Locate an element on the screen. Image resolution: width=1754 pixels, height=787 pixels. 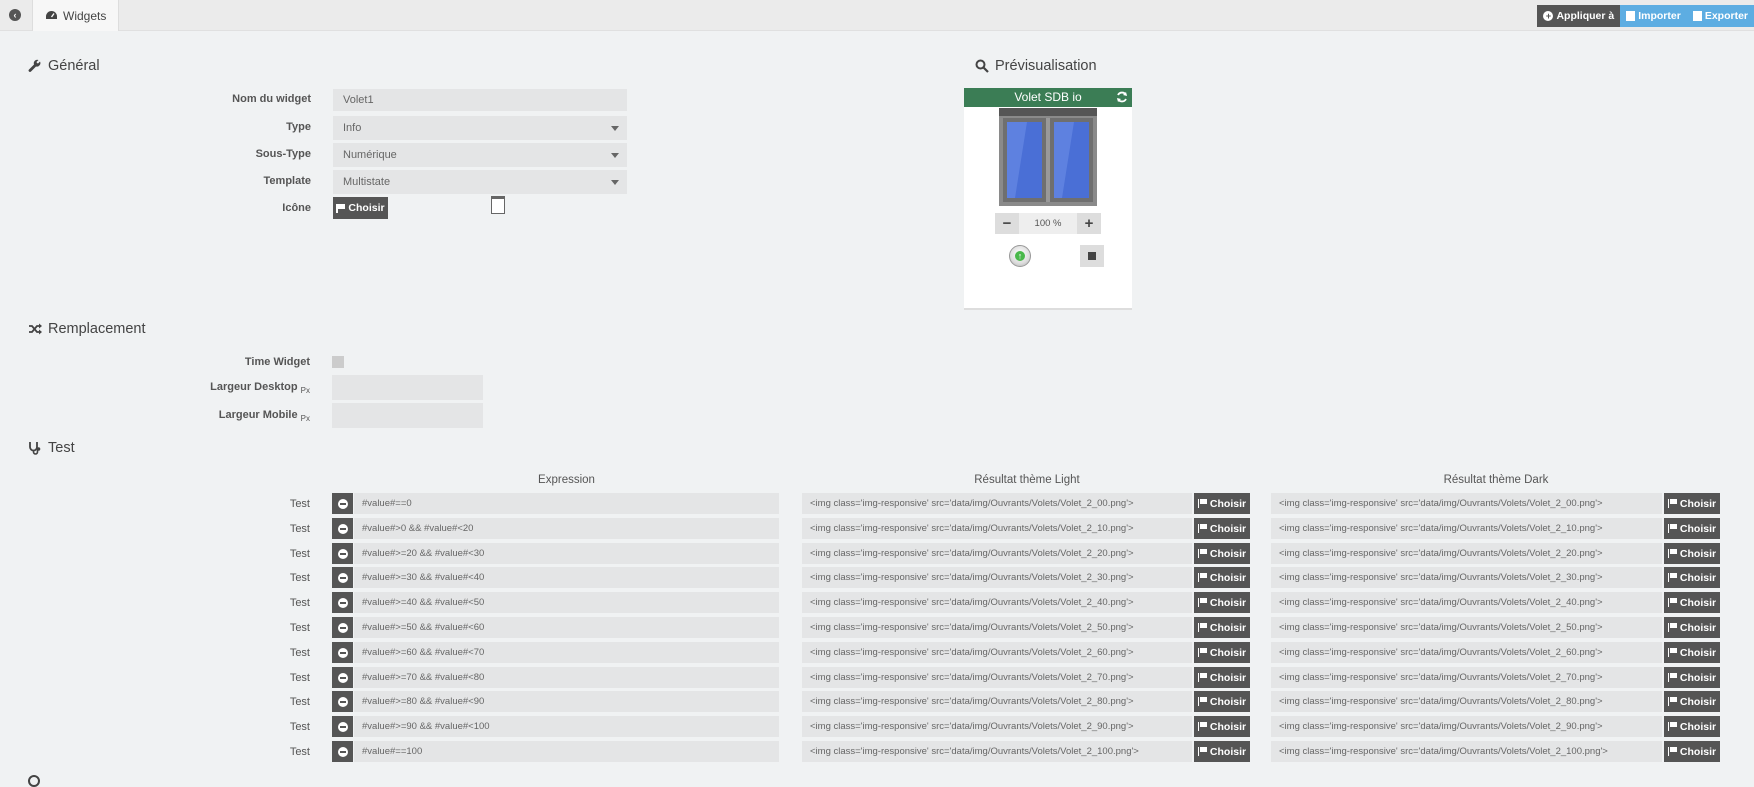
test-expression-input: #value#>=50 && #value#<60 is located at coordinates (566, 627).